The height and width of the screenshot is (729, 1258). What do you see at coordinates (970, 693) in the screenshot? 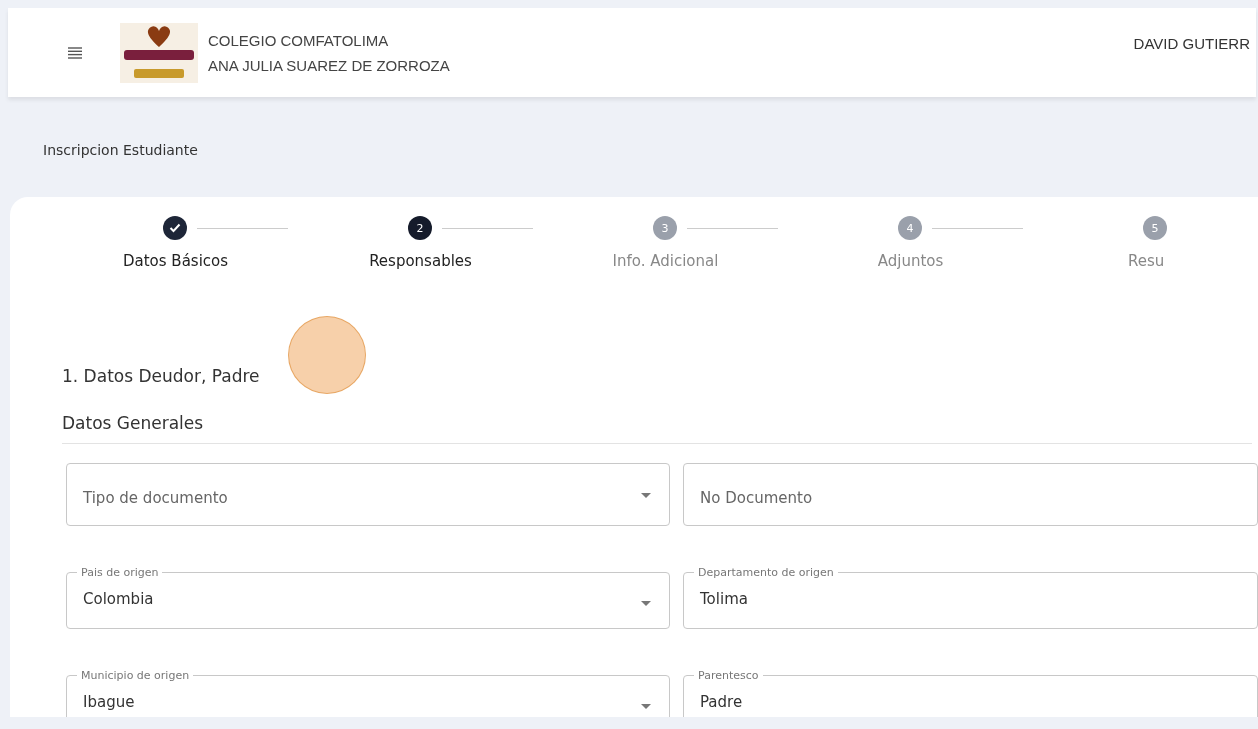
I see `input-field: Parentesco Padre` at bounding box center [970, 693].